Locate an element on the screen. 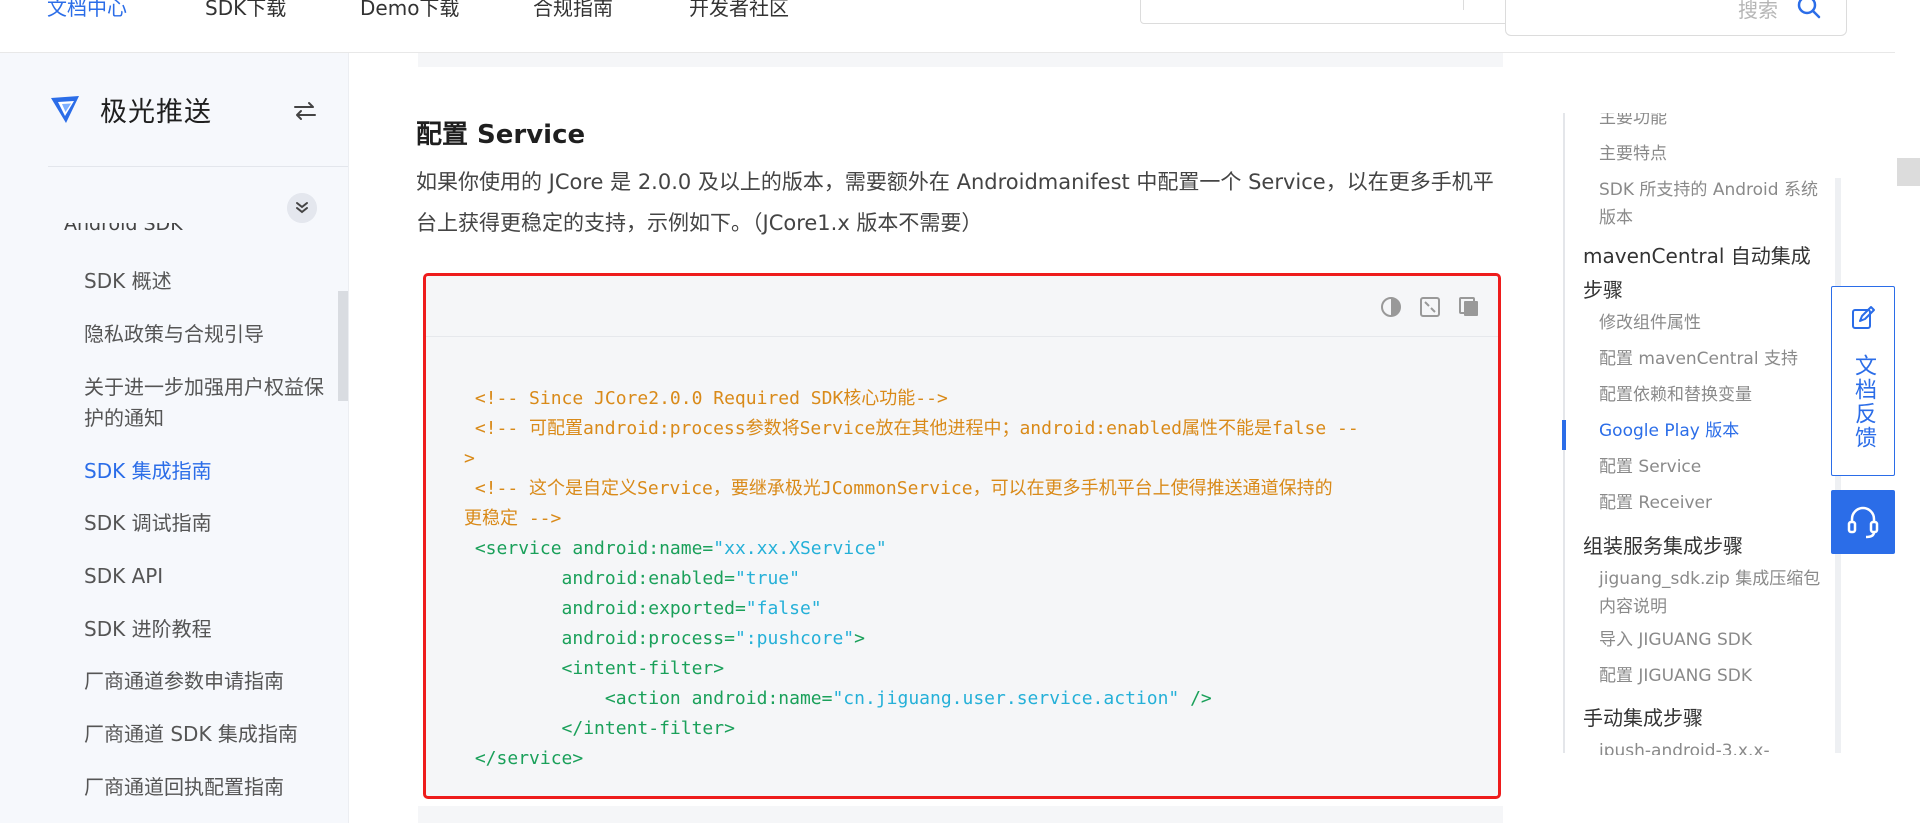 The image size is (1920, 823). customer-support-button is located at coordinates (1863, 522).